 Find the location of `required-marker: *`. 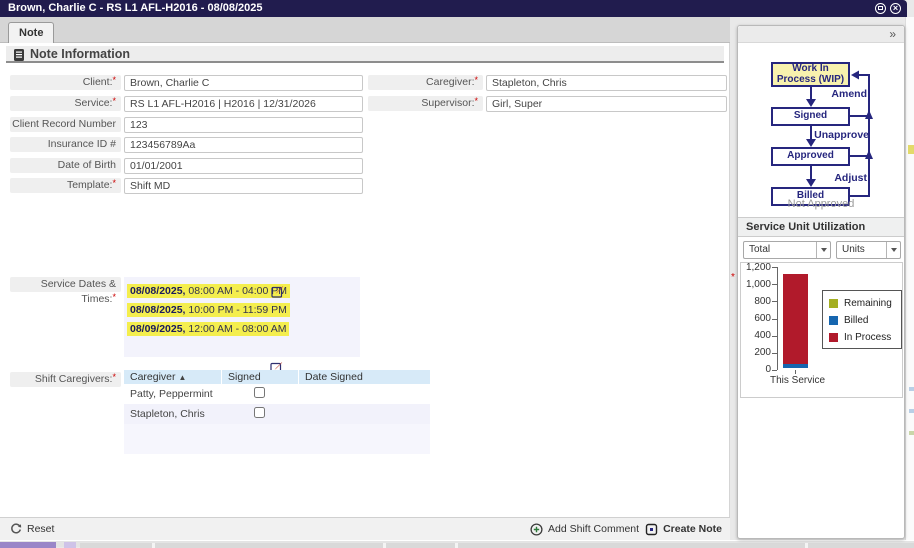

required-marker: * is located at coordinates (733, 277).